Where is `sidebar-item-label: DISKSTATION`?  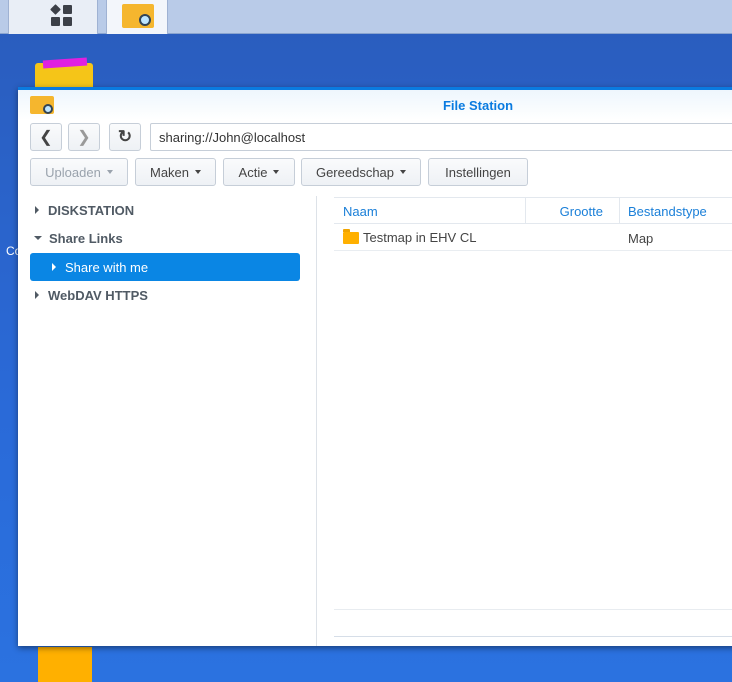 sidebar-item-label: DISKSTATION is located at coordinates (91, 210).